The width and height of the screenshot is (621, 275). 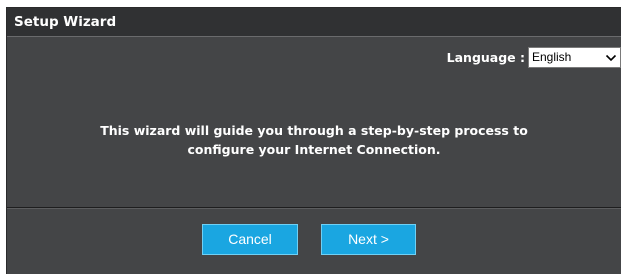 What do you see at coordinates (485, 57) in the screenshot?
I see `language-label: Language :` at bounding box center [485, 57].